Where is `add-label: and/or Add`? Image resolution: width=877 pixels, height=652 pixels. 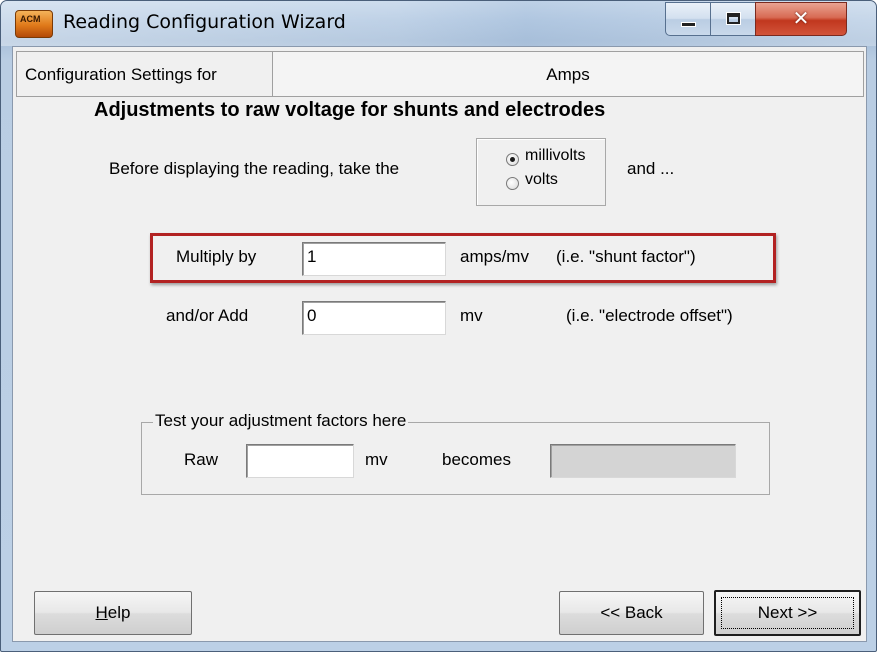 add-label: and/or Add is located at coordinates (207, 315).